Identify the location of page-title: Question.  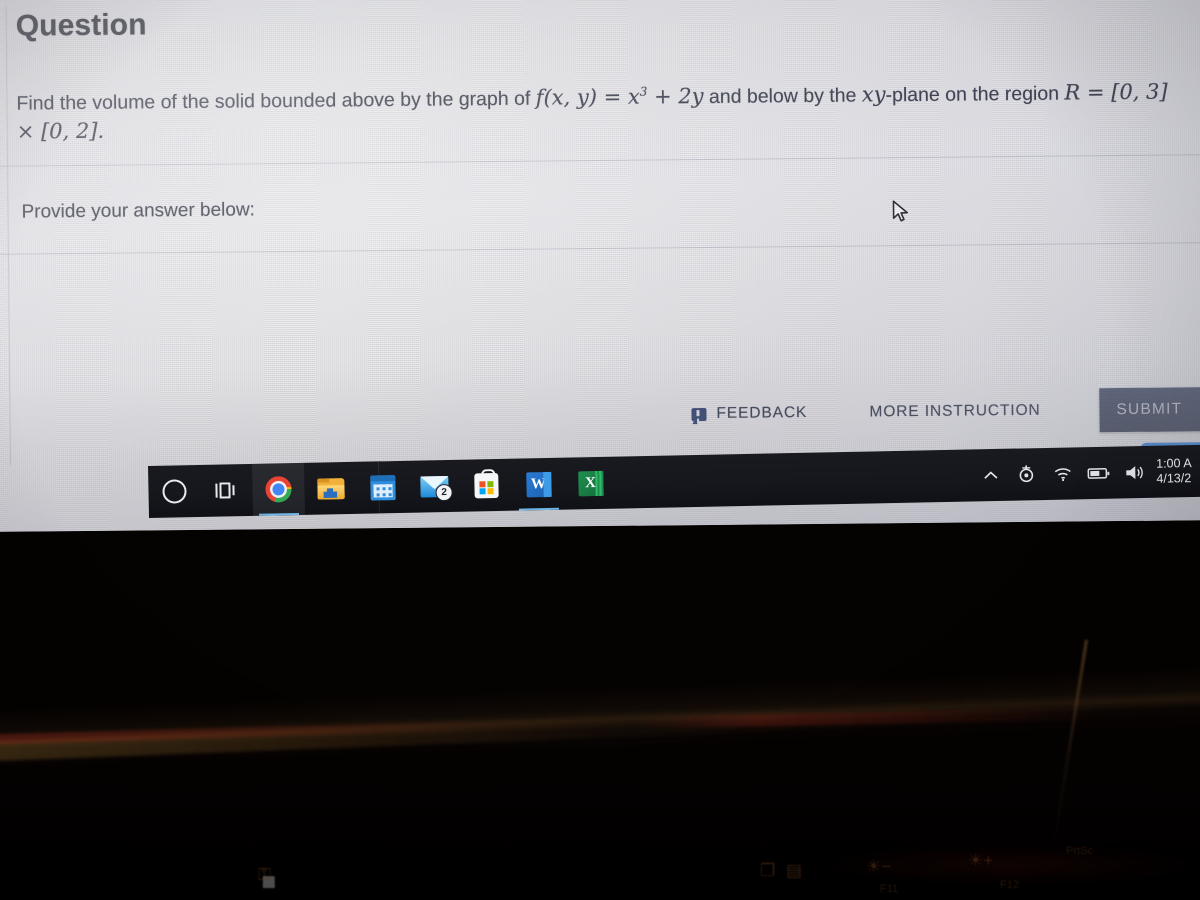
(81, 25).